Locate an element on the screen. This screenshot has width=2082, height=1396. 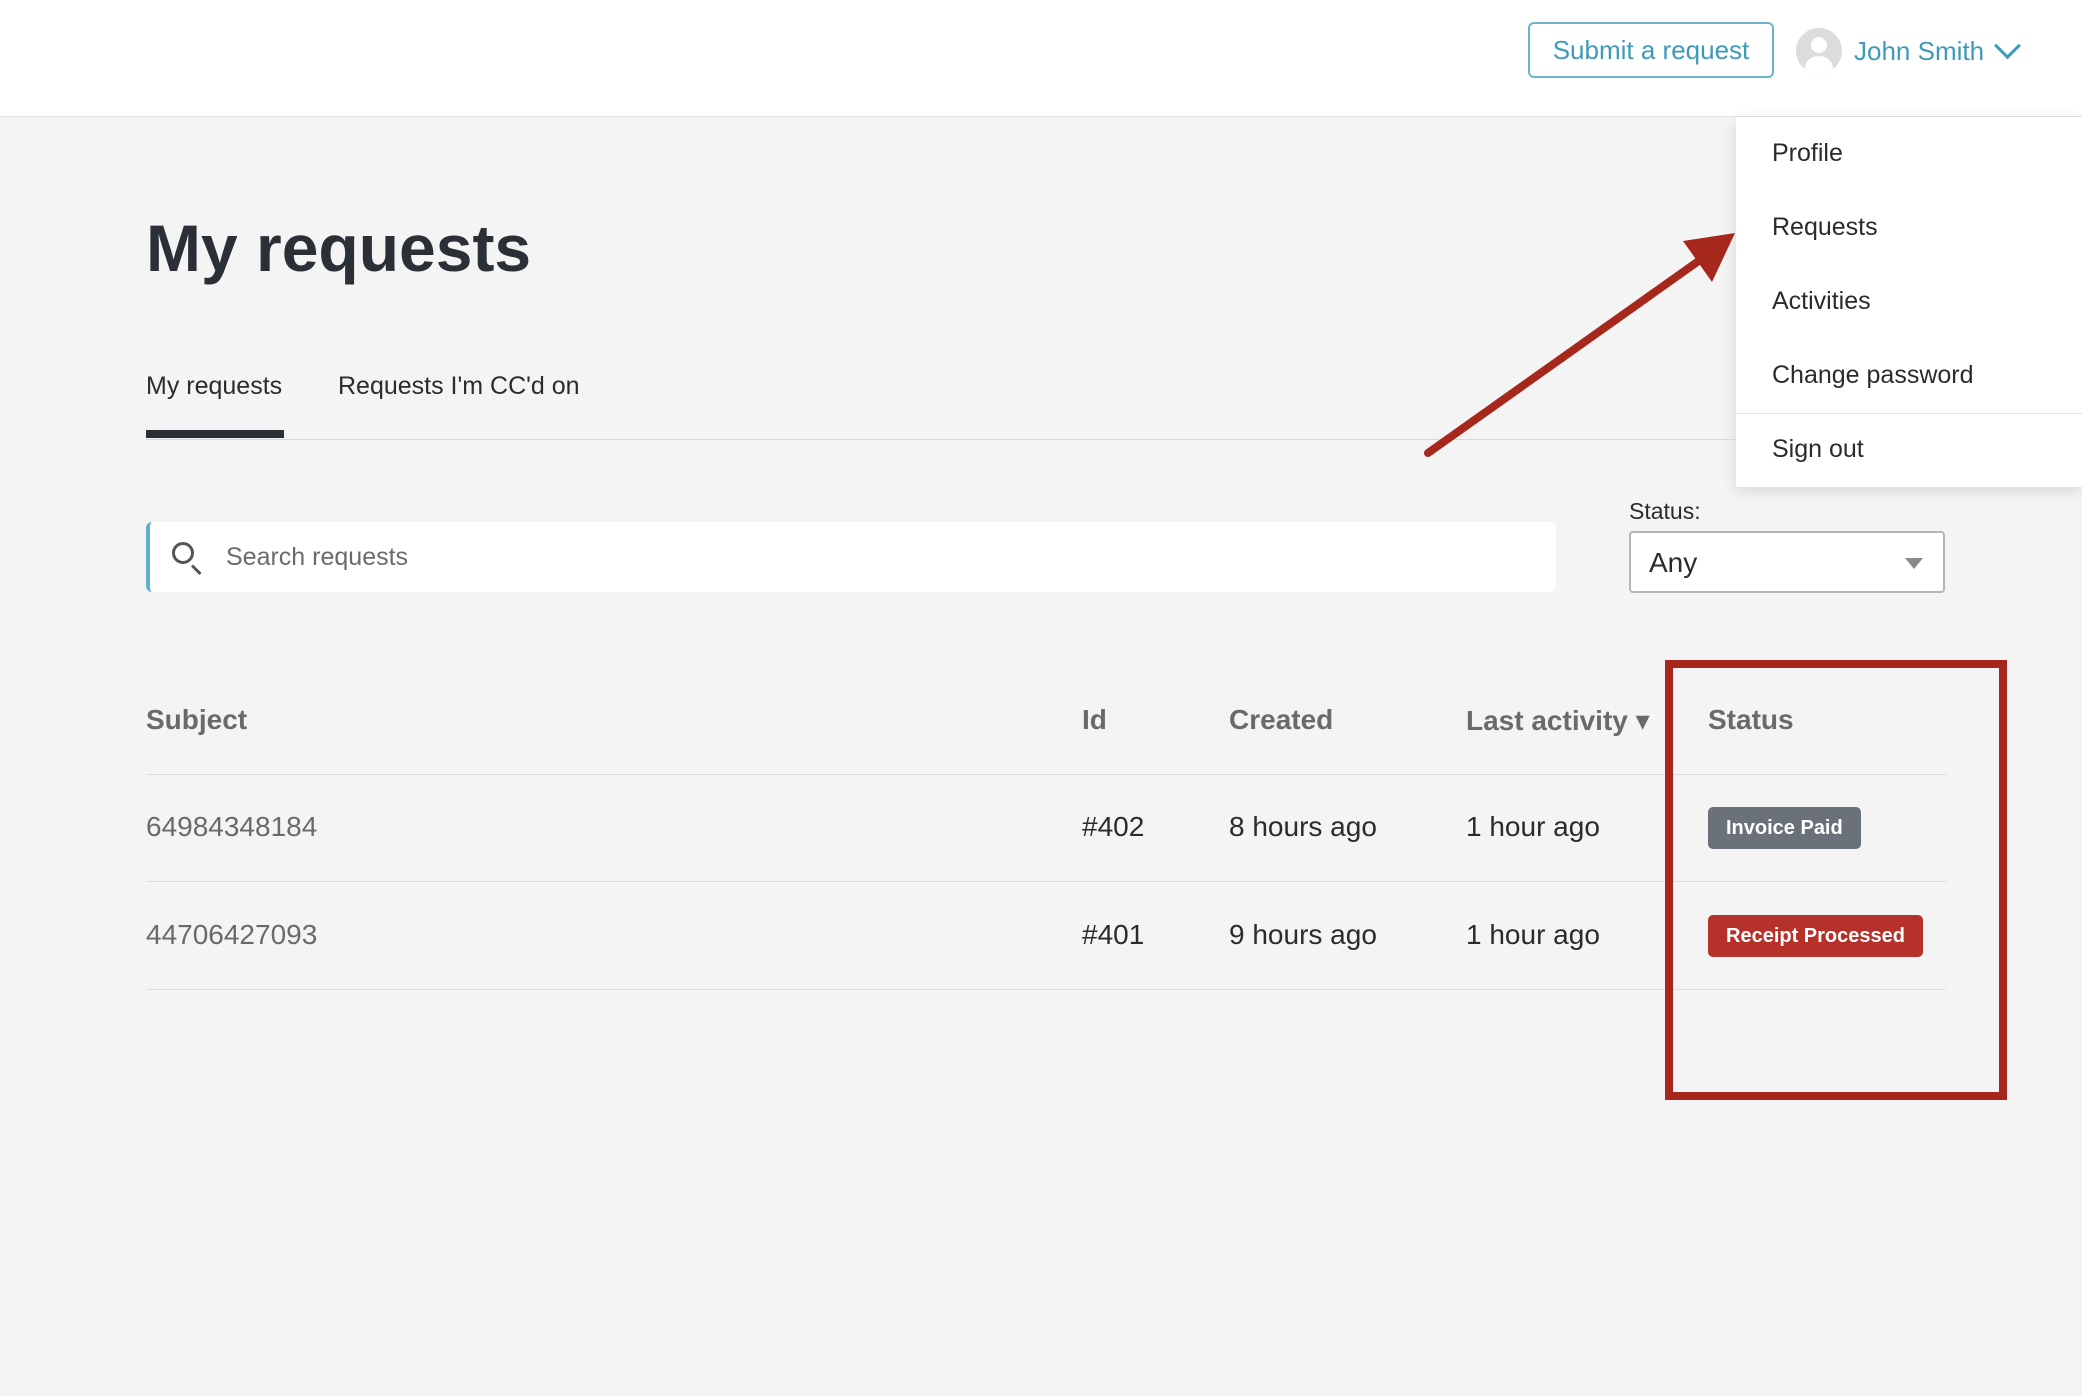
page-title: My requests is located at coordinates (339, 248).